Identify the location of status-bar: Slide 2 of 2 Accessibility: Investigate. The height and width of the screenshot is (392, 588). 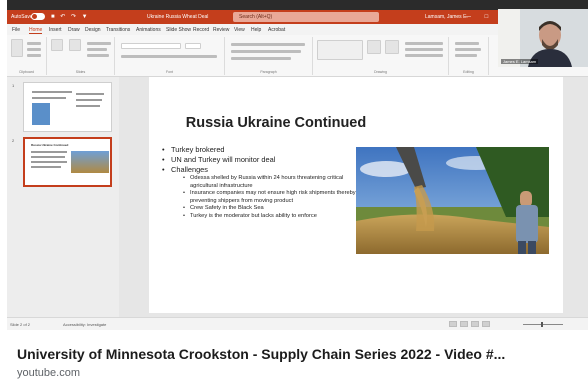
(297, 323).